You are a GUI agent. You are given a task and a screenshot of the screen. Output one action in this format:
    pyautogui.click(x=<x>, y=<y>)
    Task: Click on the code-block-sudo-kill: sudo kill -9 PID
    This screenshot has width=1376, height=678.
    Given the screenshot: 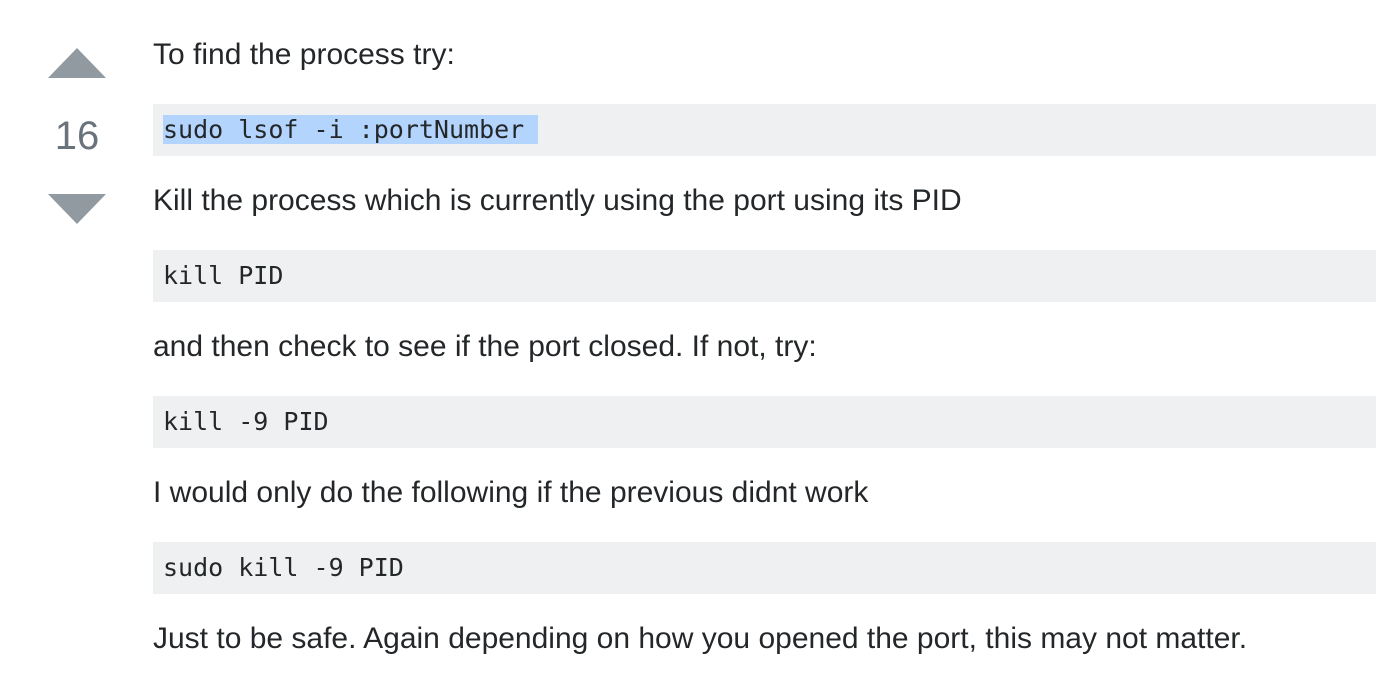 What is the action you would take?
    pyautogui.click(x=764, y=568)
    